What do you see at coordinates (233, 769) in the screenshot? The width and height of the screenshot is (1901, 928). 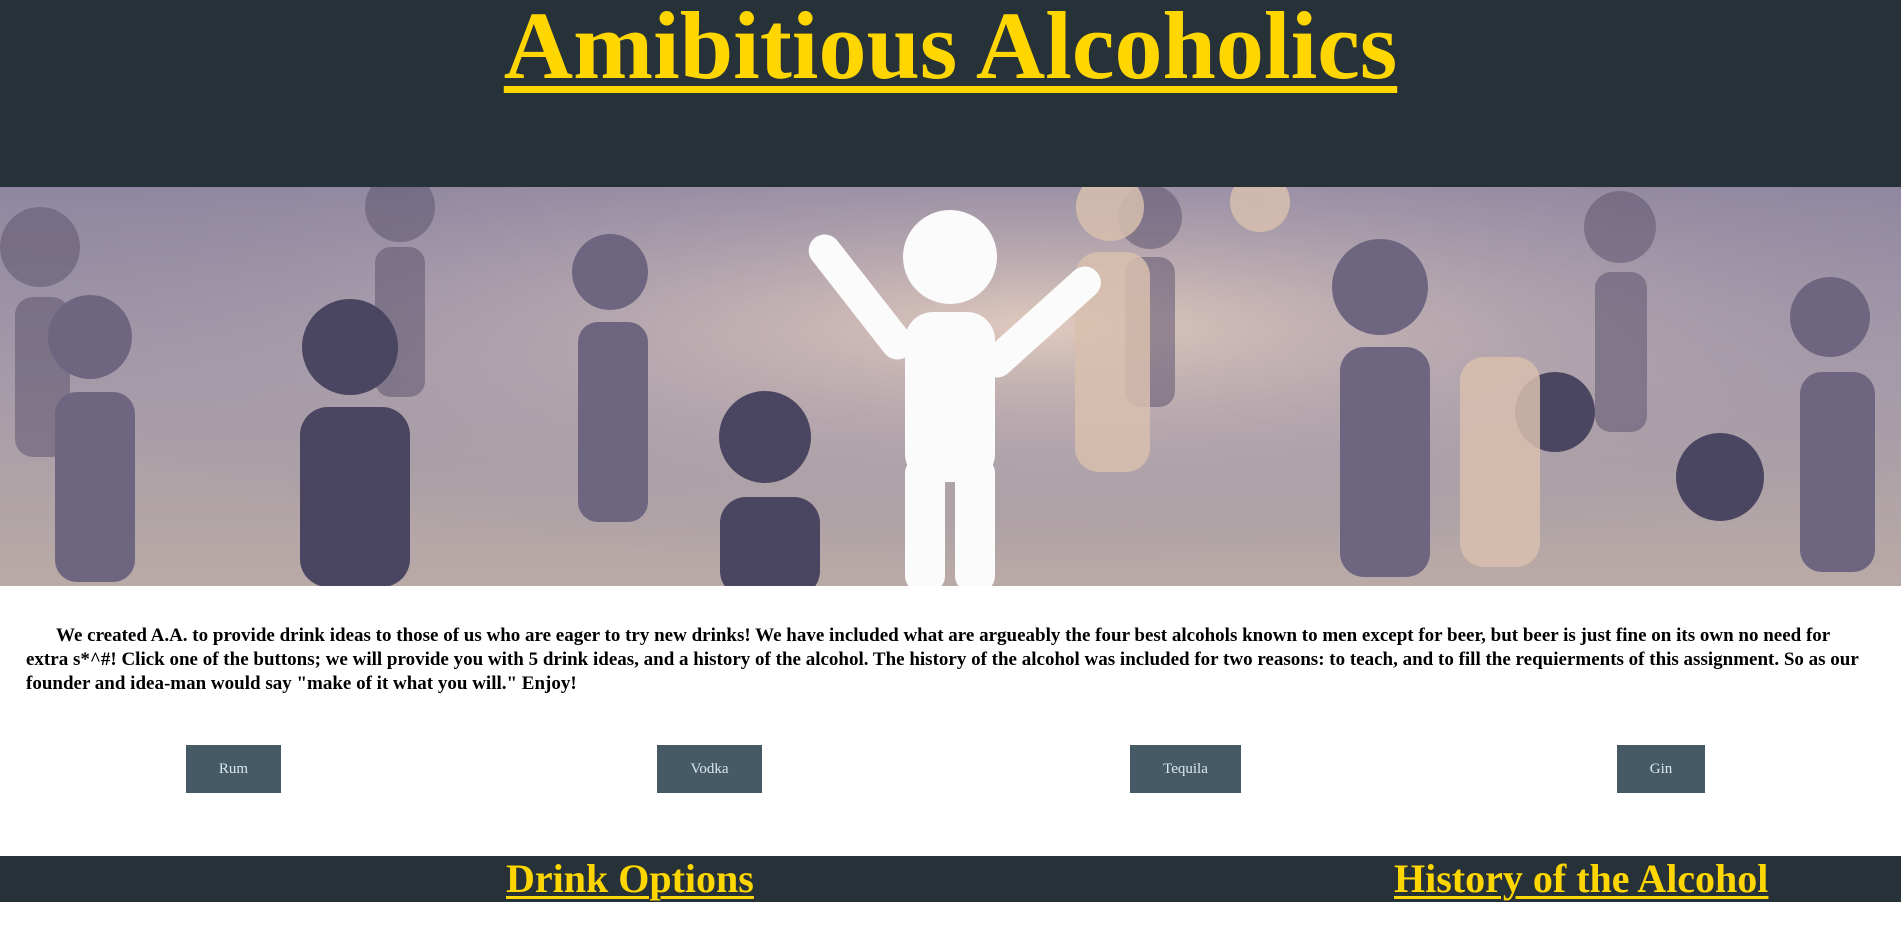 I see `rum-button: Rum` at bounding box center [233, 769].